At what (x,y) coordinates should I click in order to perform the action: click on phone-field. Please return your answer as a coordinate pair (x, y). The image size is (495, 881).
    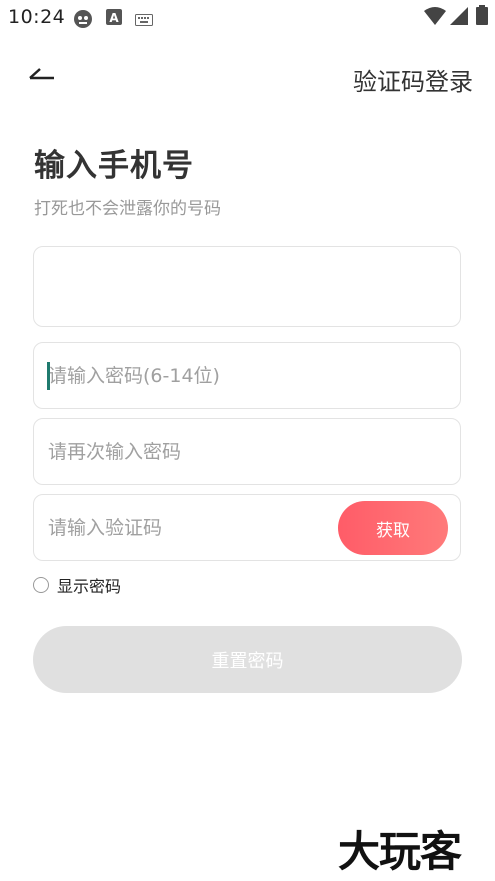
    Looking at the image, I should click on (247, 286).